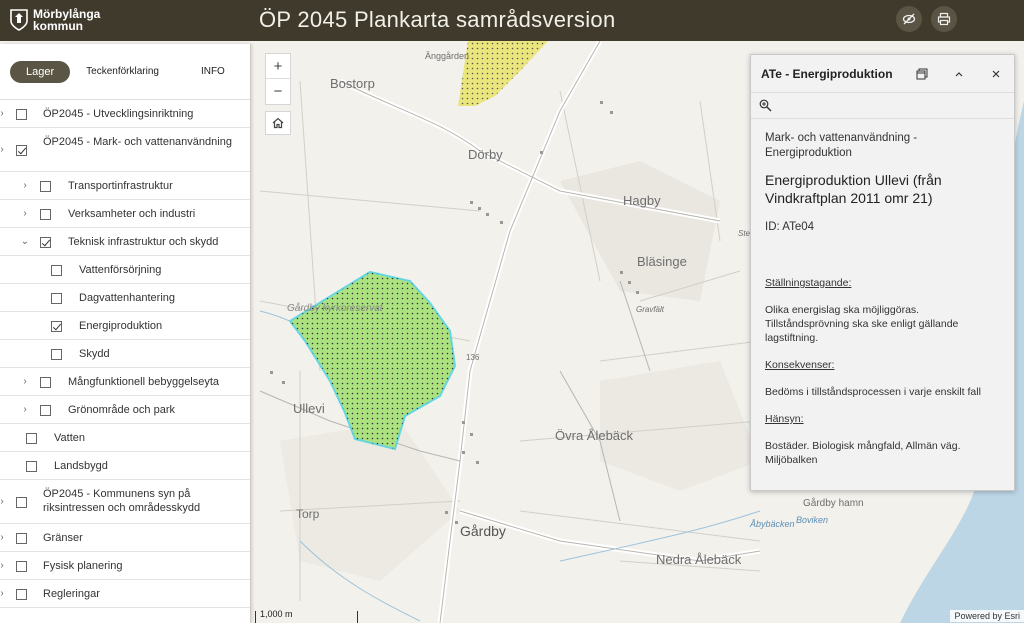 This screenshot has width=1024, height=623. I want to click on print-button, so click(944, 19).